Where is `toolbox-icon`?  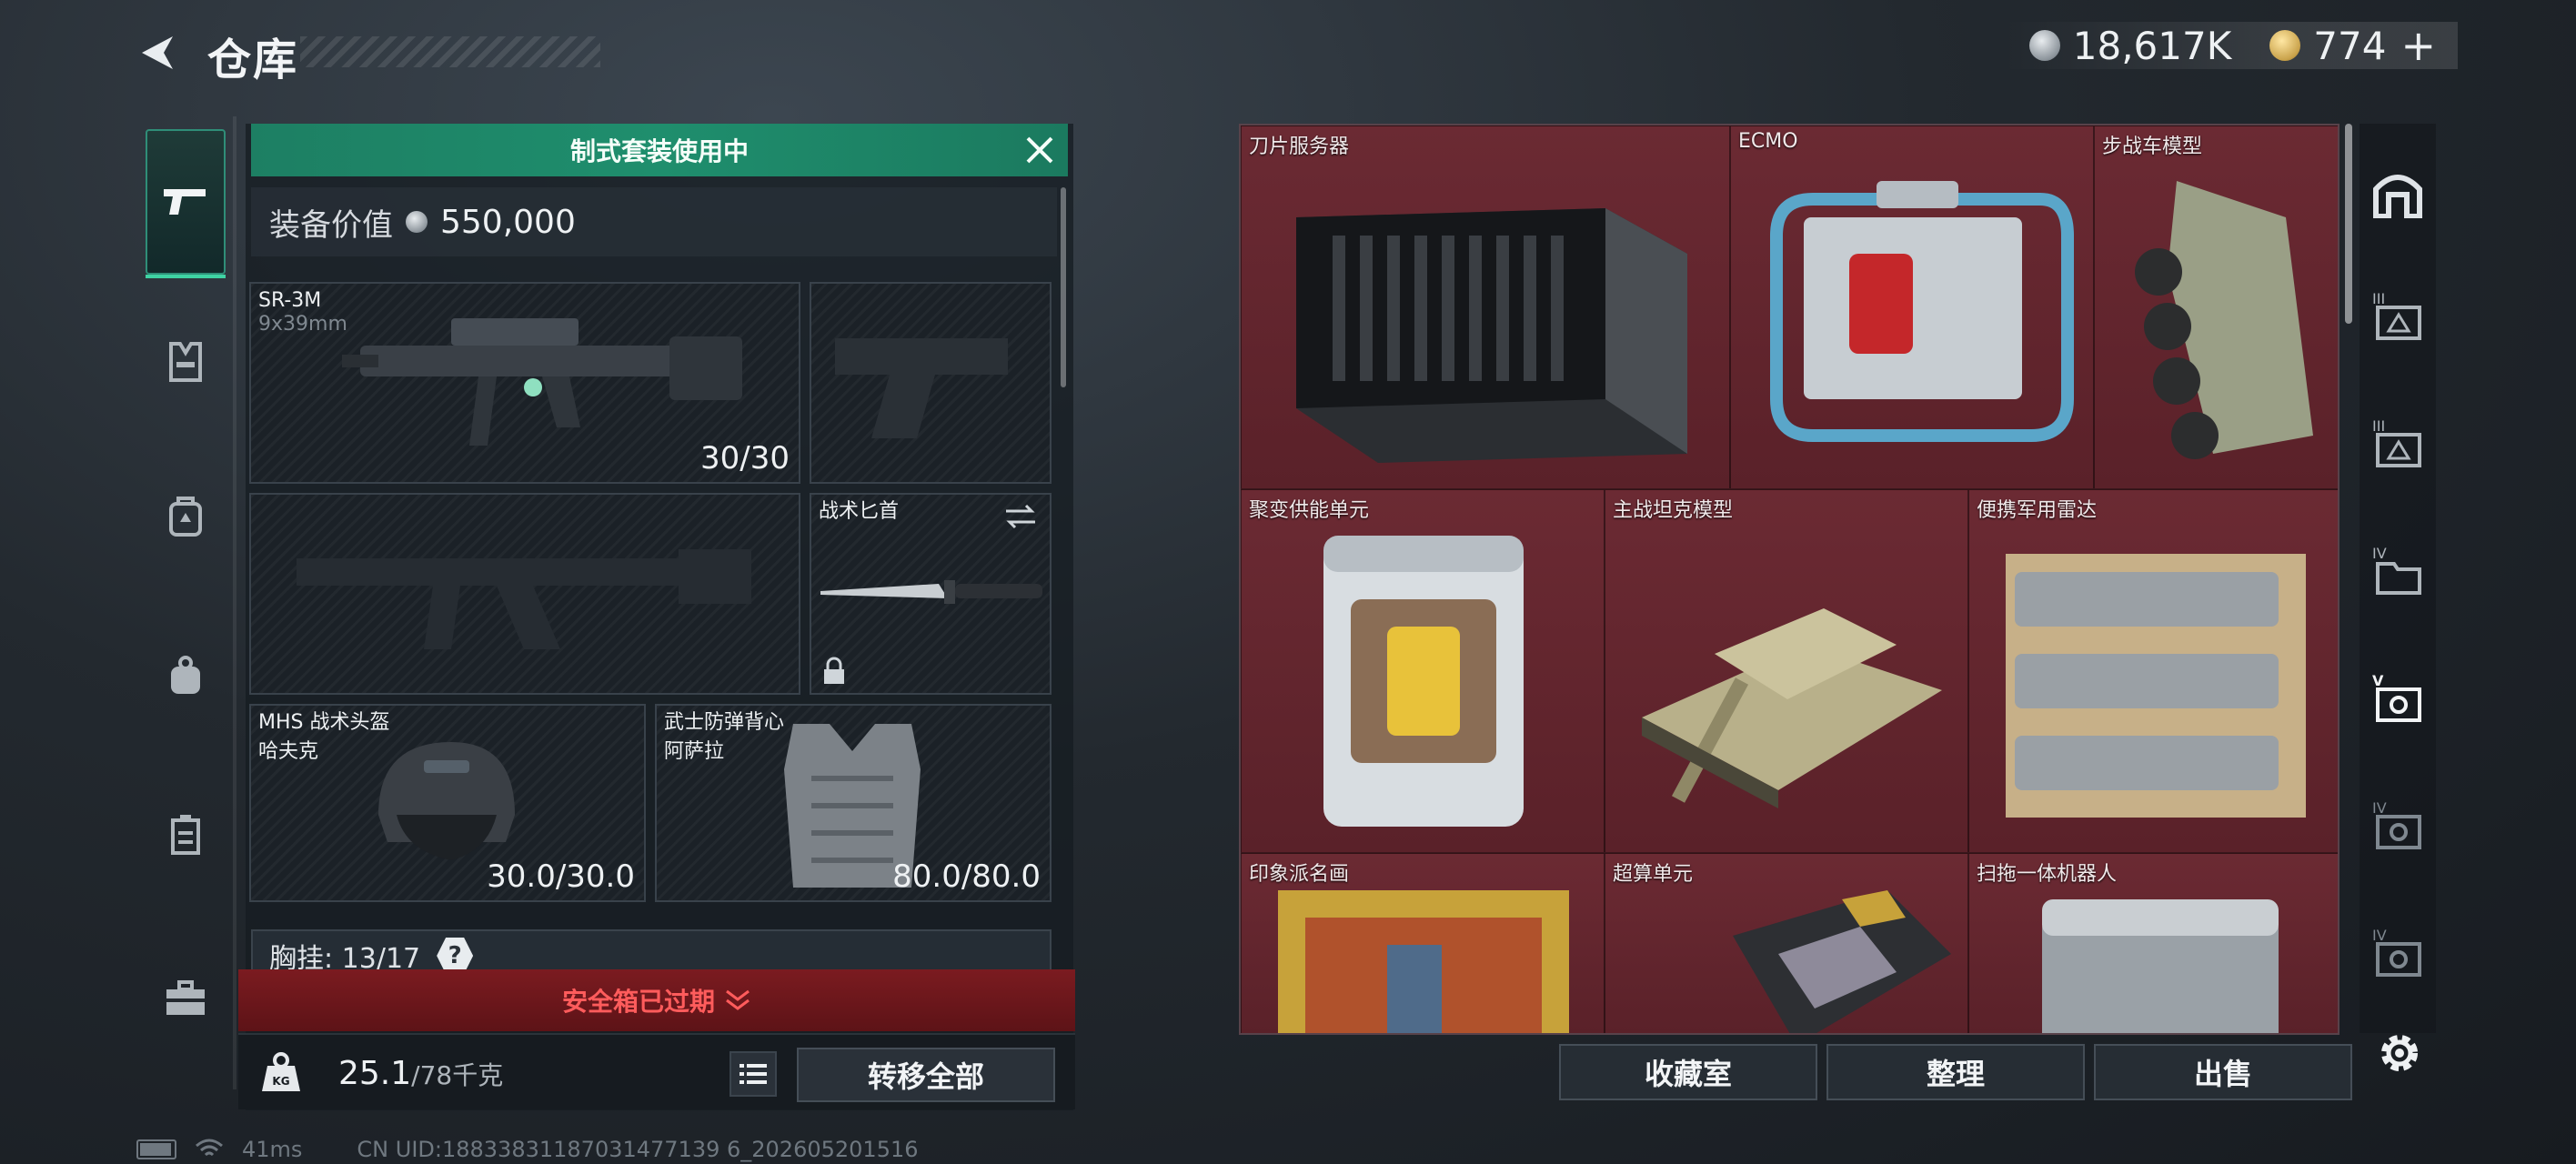 toolbox-icon is located at coordinates (185, 998).